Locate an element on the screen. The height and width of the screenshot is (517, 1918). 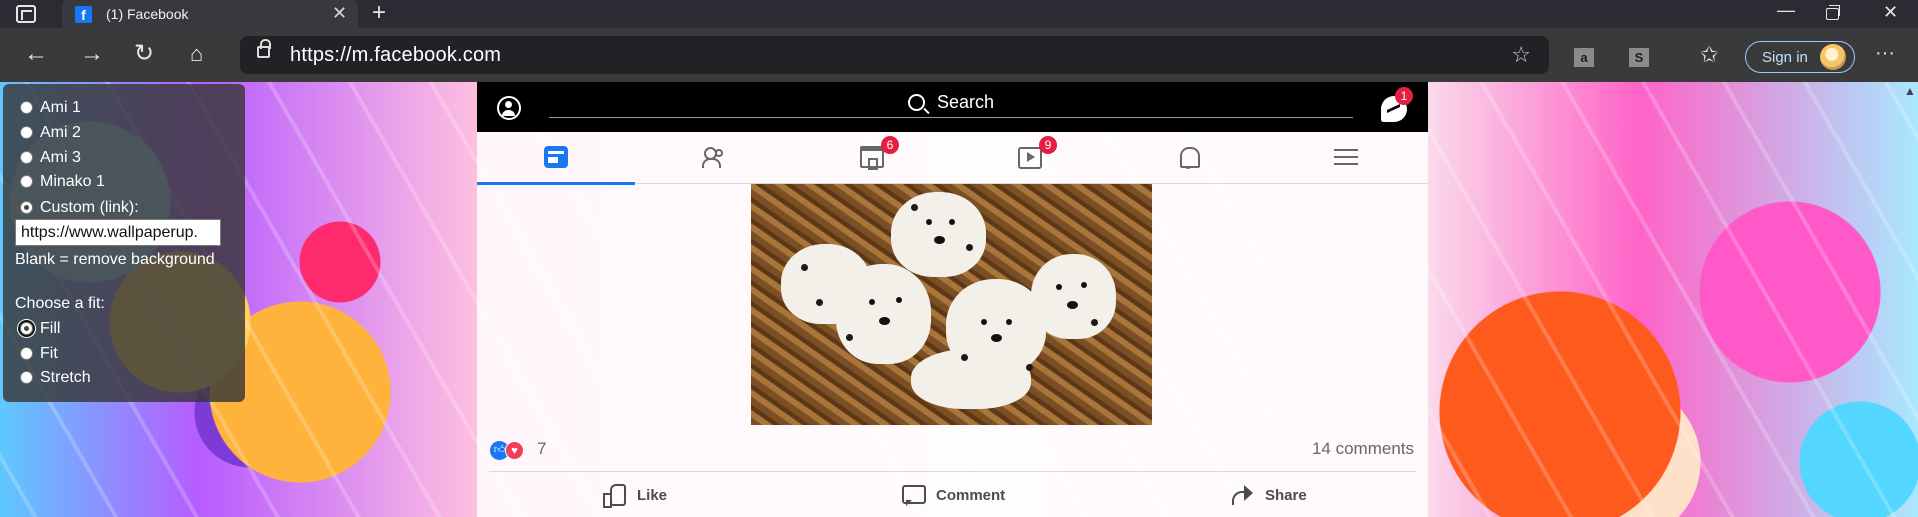
facebook-top-bar: Search 1 is located at coordinates (952, 107).